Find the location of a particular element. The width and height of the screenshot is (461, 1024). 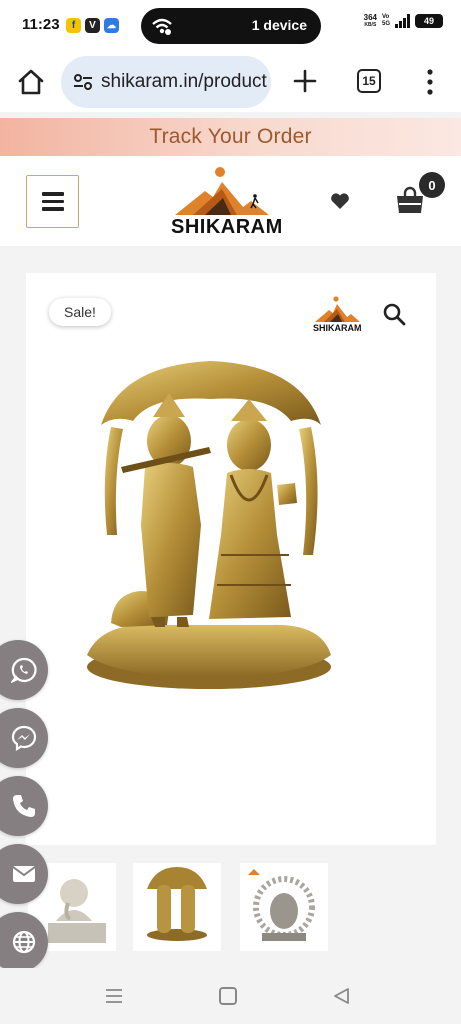

network-speed: 364 KB/S is located at coordinates (370, 21).